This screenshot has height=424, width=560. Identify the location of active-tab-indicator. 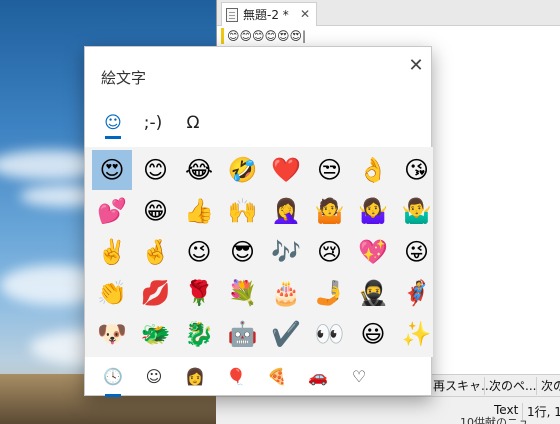
(113, 137).